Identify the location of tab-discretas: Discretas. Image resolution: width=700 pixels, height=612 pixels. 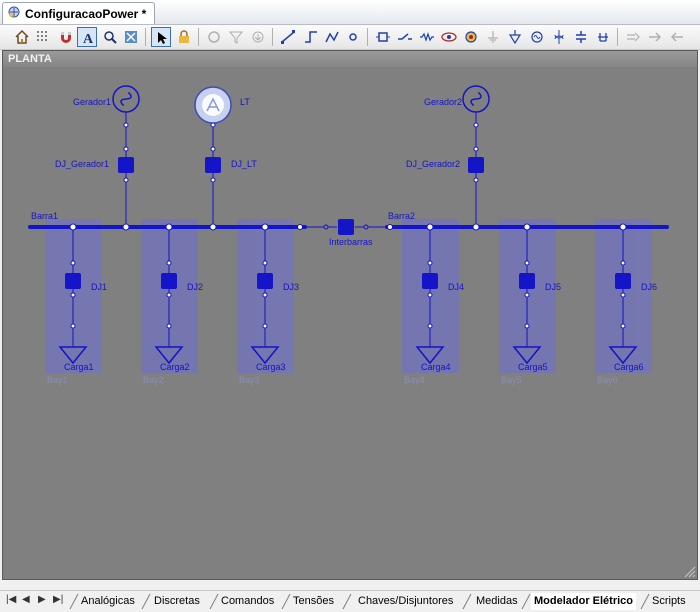
(177, 601).